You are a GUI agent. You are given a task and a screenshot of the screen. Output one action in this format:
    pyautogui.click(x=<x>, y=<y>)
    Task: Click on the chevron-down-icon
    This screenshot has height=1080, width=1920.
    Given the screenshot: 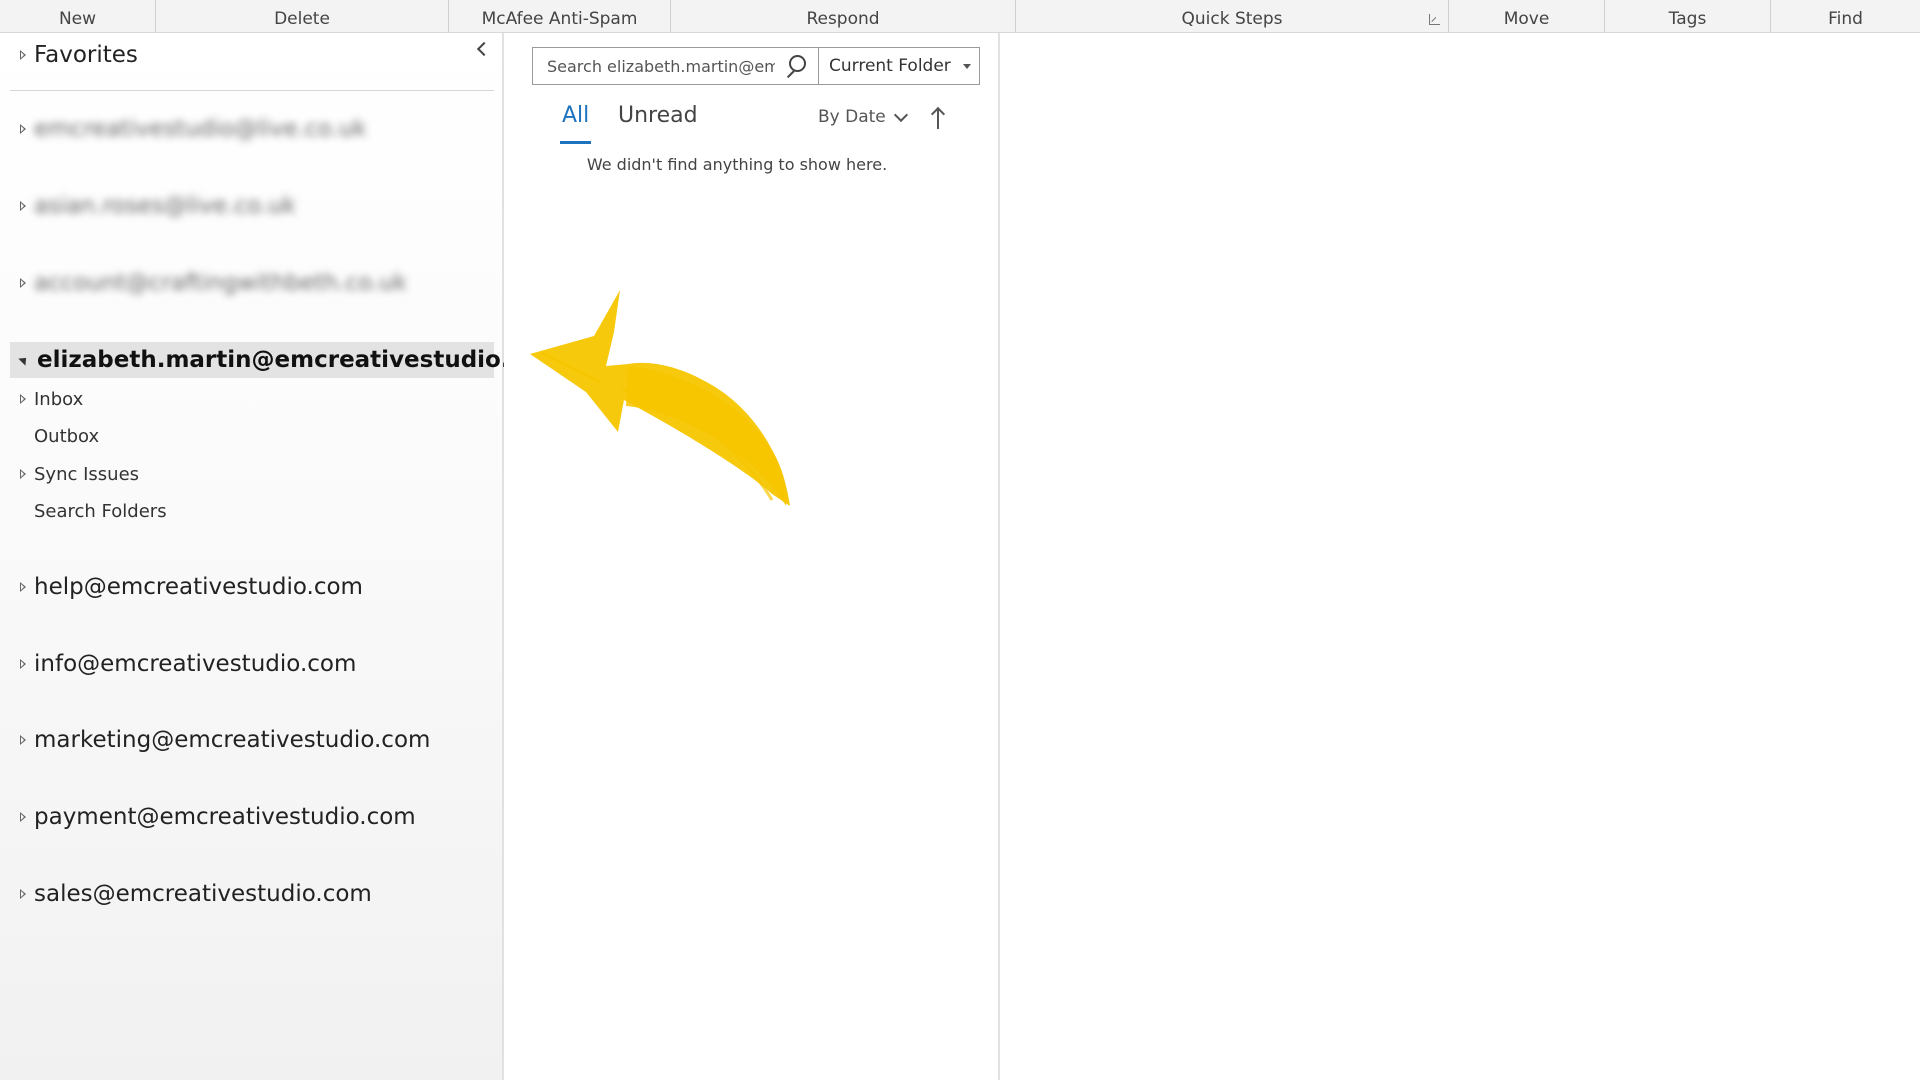 What is the action you would take?
    pyautogui.click(x=900, y=114)
    